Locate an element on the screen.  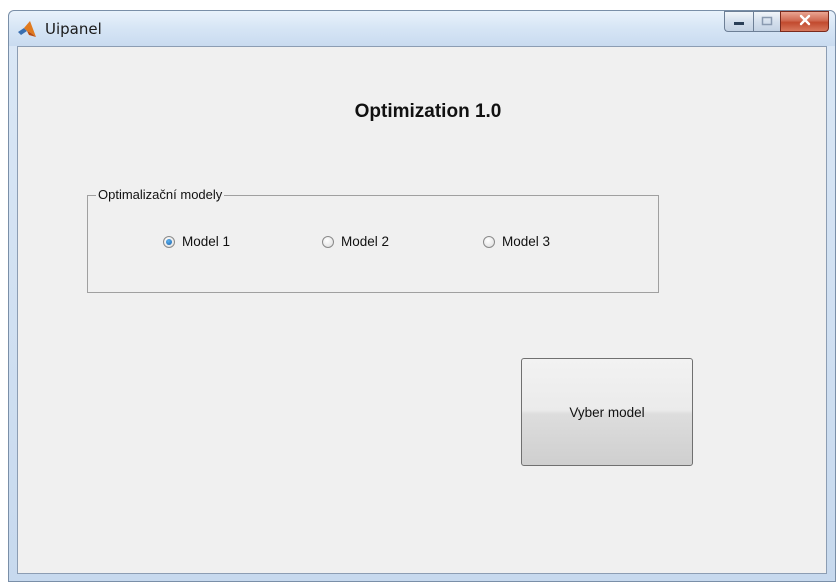
radio-model-1: Model 1 is located at coordinates (196, 241).